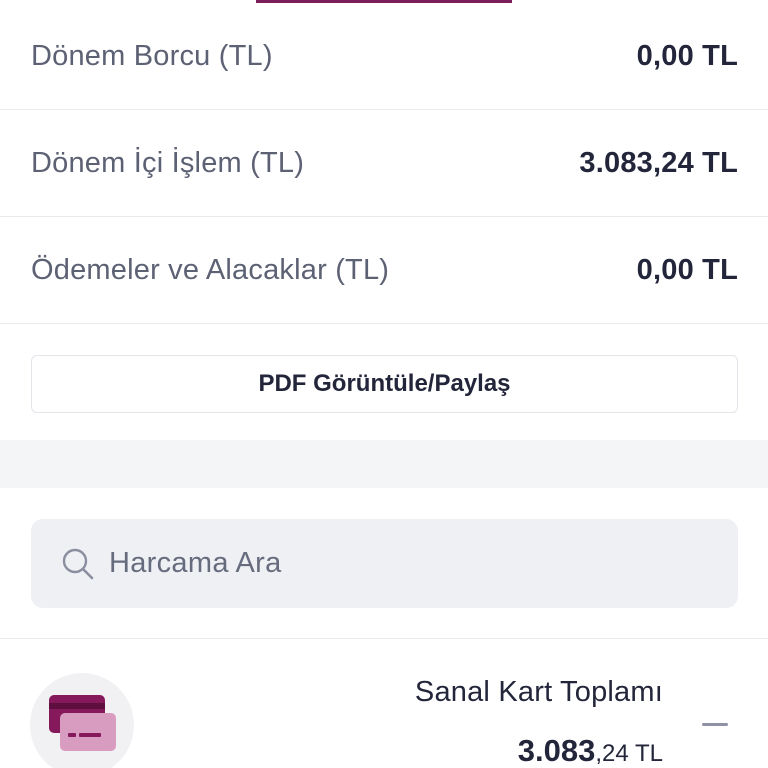 The width and height of the screenshot is (768, 768). Describe the element at coordinates (538, 692) in the screenshot. I see `card-total-title: Sanal Kart Toplamı` at that location.